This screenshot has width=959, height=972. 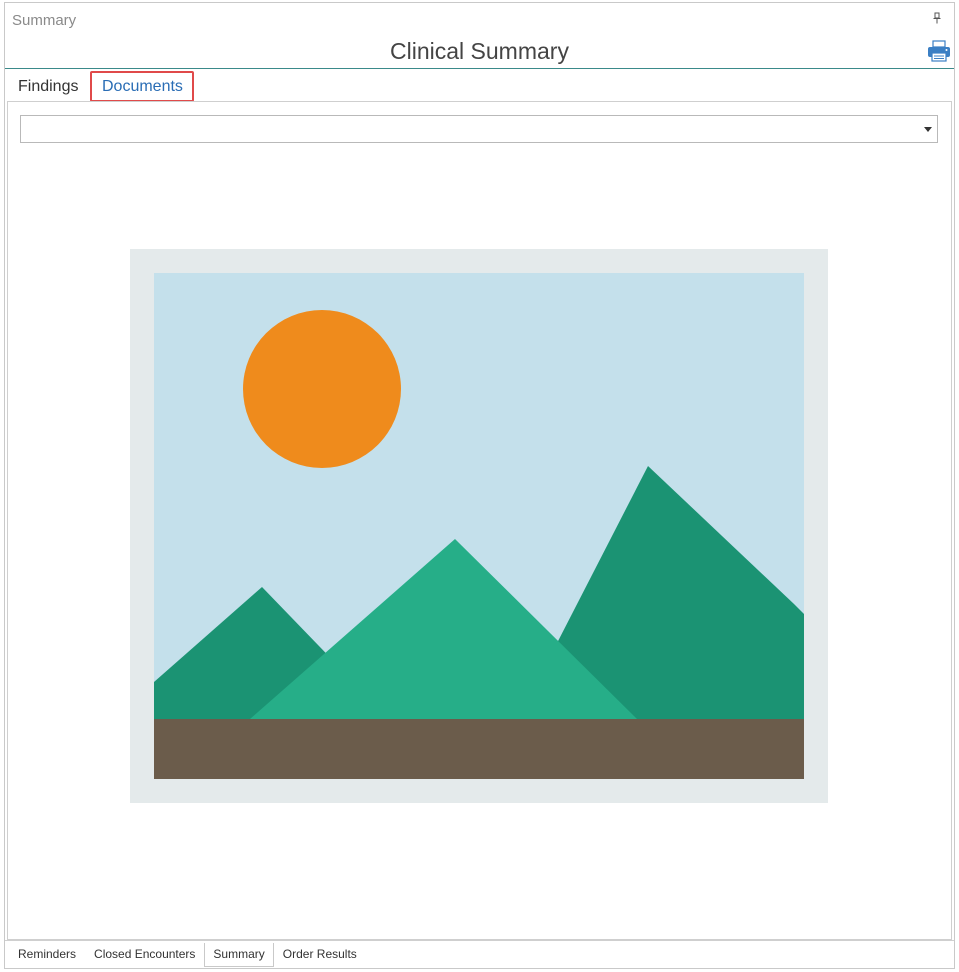 What do you see at coordinates (928, 129) in the screenshot?
I see `chevron-down-icon` at bounding box center [928, 129].